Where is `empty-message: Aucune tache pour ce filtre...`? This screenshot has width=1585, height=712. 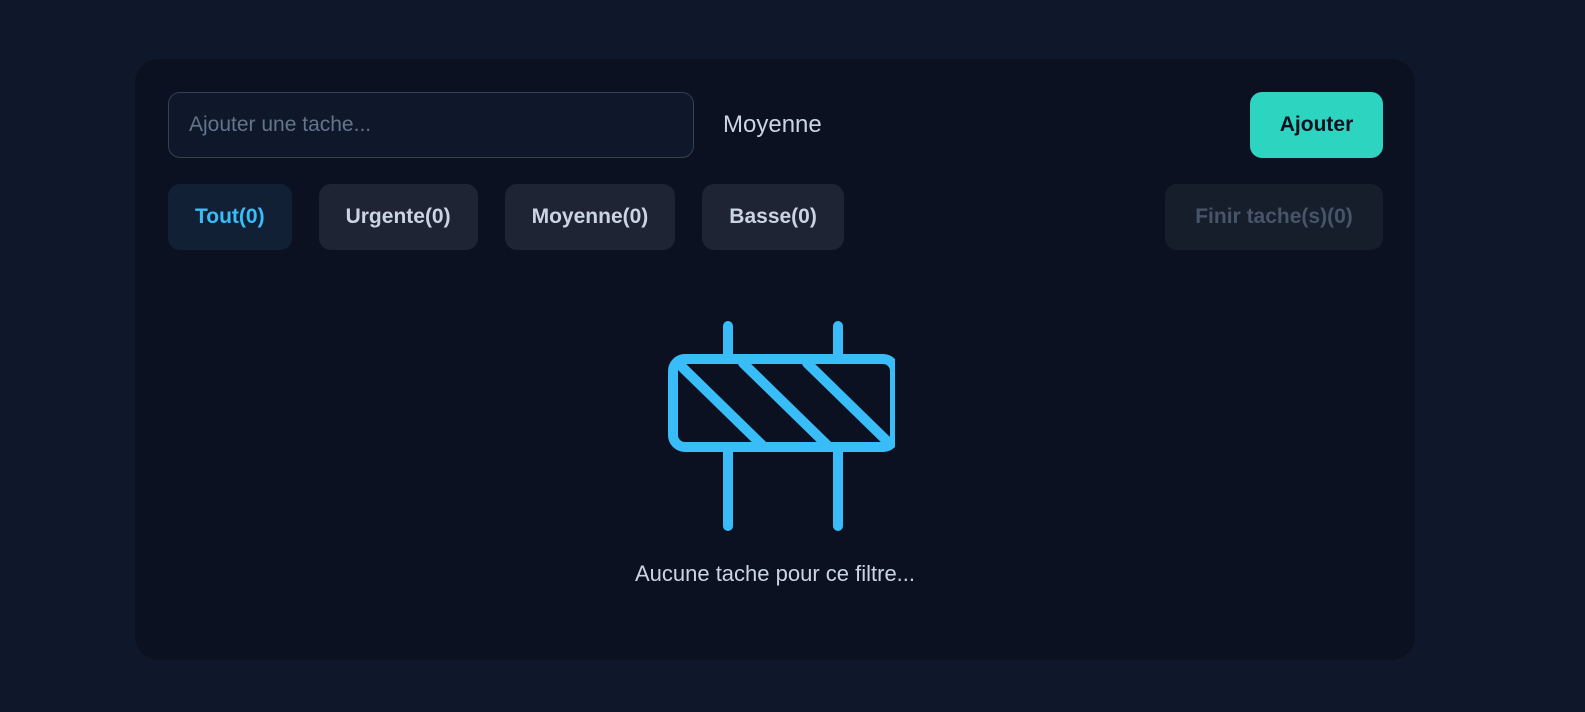
empty-message: Aucune tache pour ce filtre... is located at coordinates (775, 573).